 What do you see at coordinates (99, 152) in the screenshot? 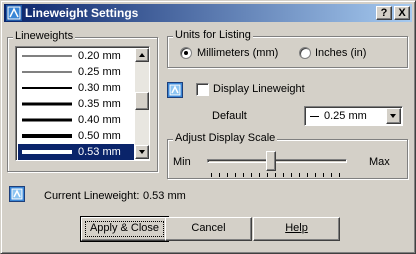
I see `lineweight-label: 0.53 mm` at bounding box center [99, 152].